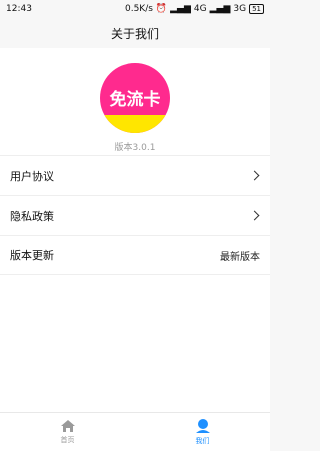 This screenshot has width=320, height=451. I want to click on signal-icon-2: ▂▄▆, so click(220, 9).